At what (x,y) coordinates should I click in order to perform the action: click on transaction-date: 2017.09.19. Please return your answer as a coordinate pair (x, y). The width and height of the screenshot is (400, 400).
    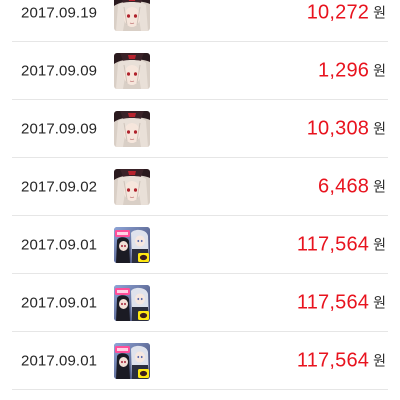
    Looking at the image, I should click on (59, 12).